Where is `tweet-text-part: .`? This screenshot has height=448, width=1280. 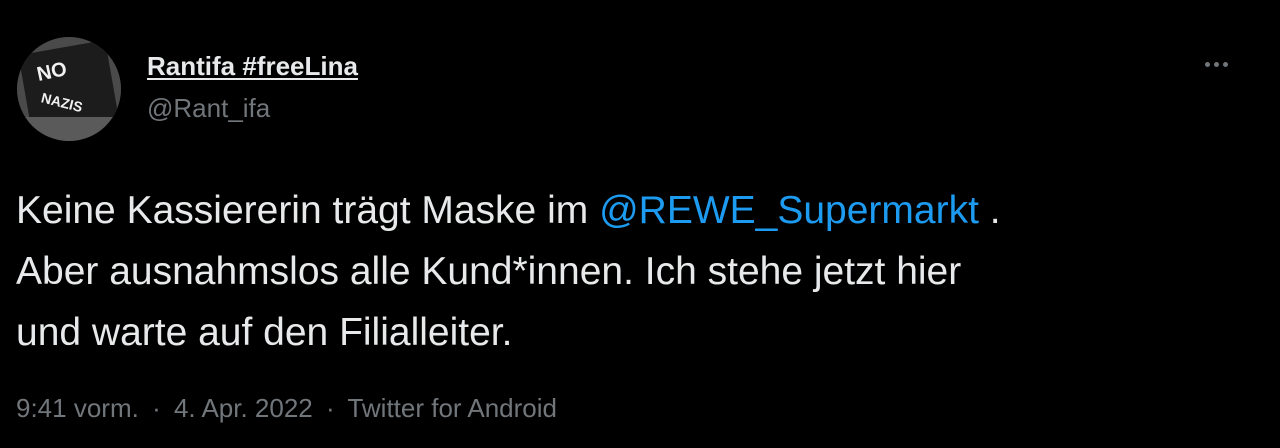 tweet-text-part: . is located at coordinates (989, 210).